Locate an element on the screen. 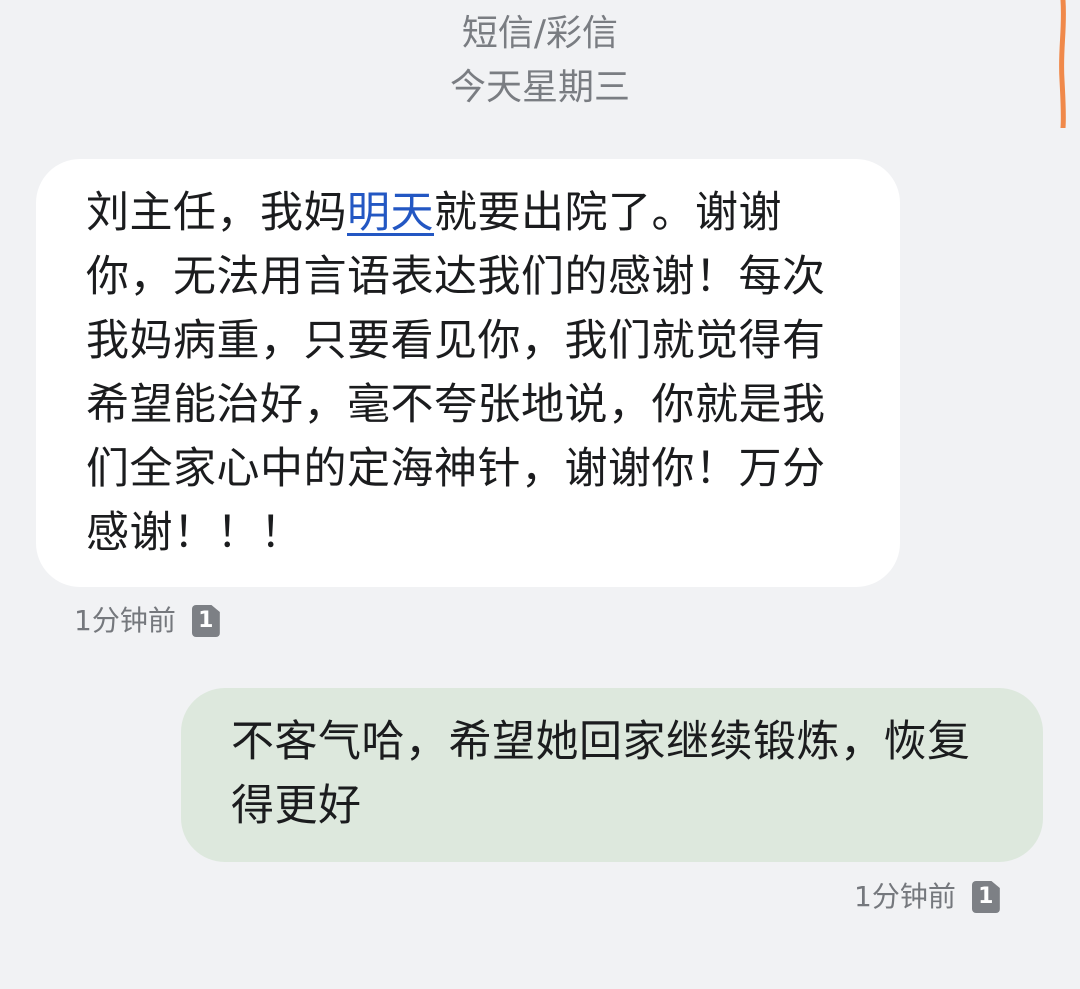 This screenshot has height=989, width=1080. outgoing-message-bubble: 不客气哈，希望她回家继续锻炼，恢复得更好 is located at coordinates (612, 775).